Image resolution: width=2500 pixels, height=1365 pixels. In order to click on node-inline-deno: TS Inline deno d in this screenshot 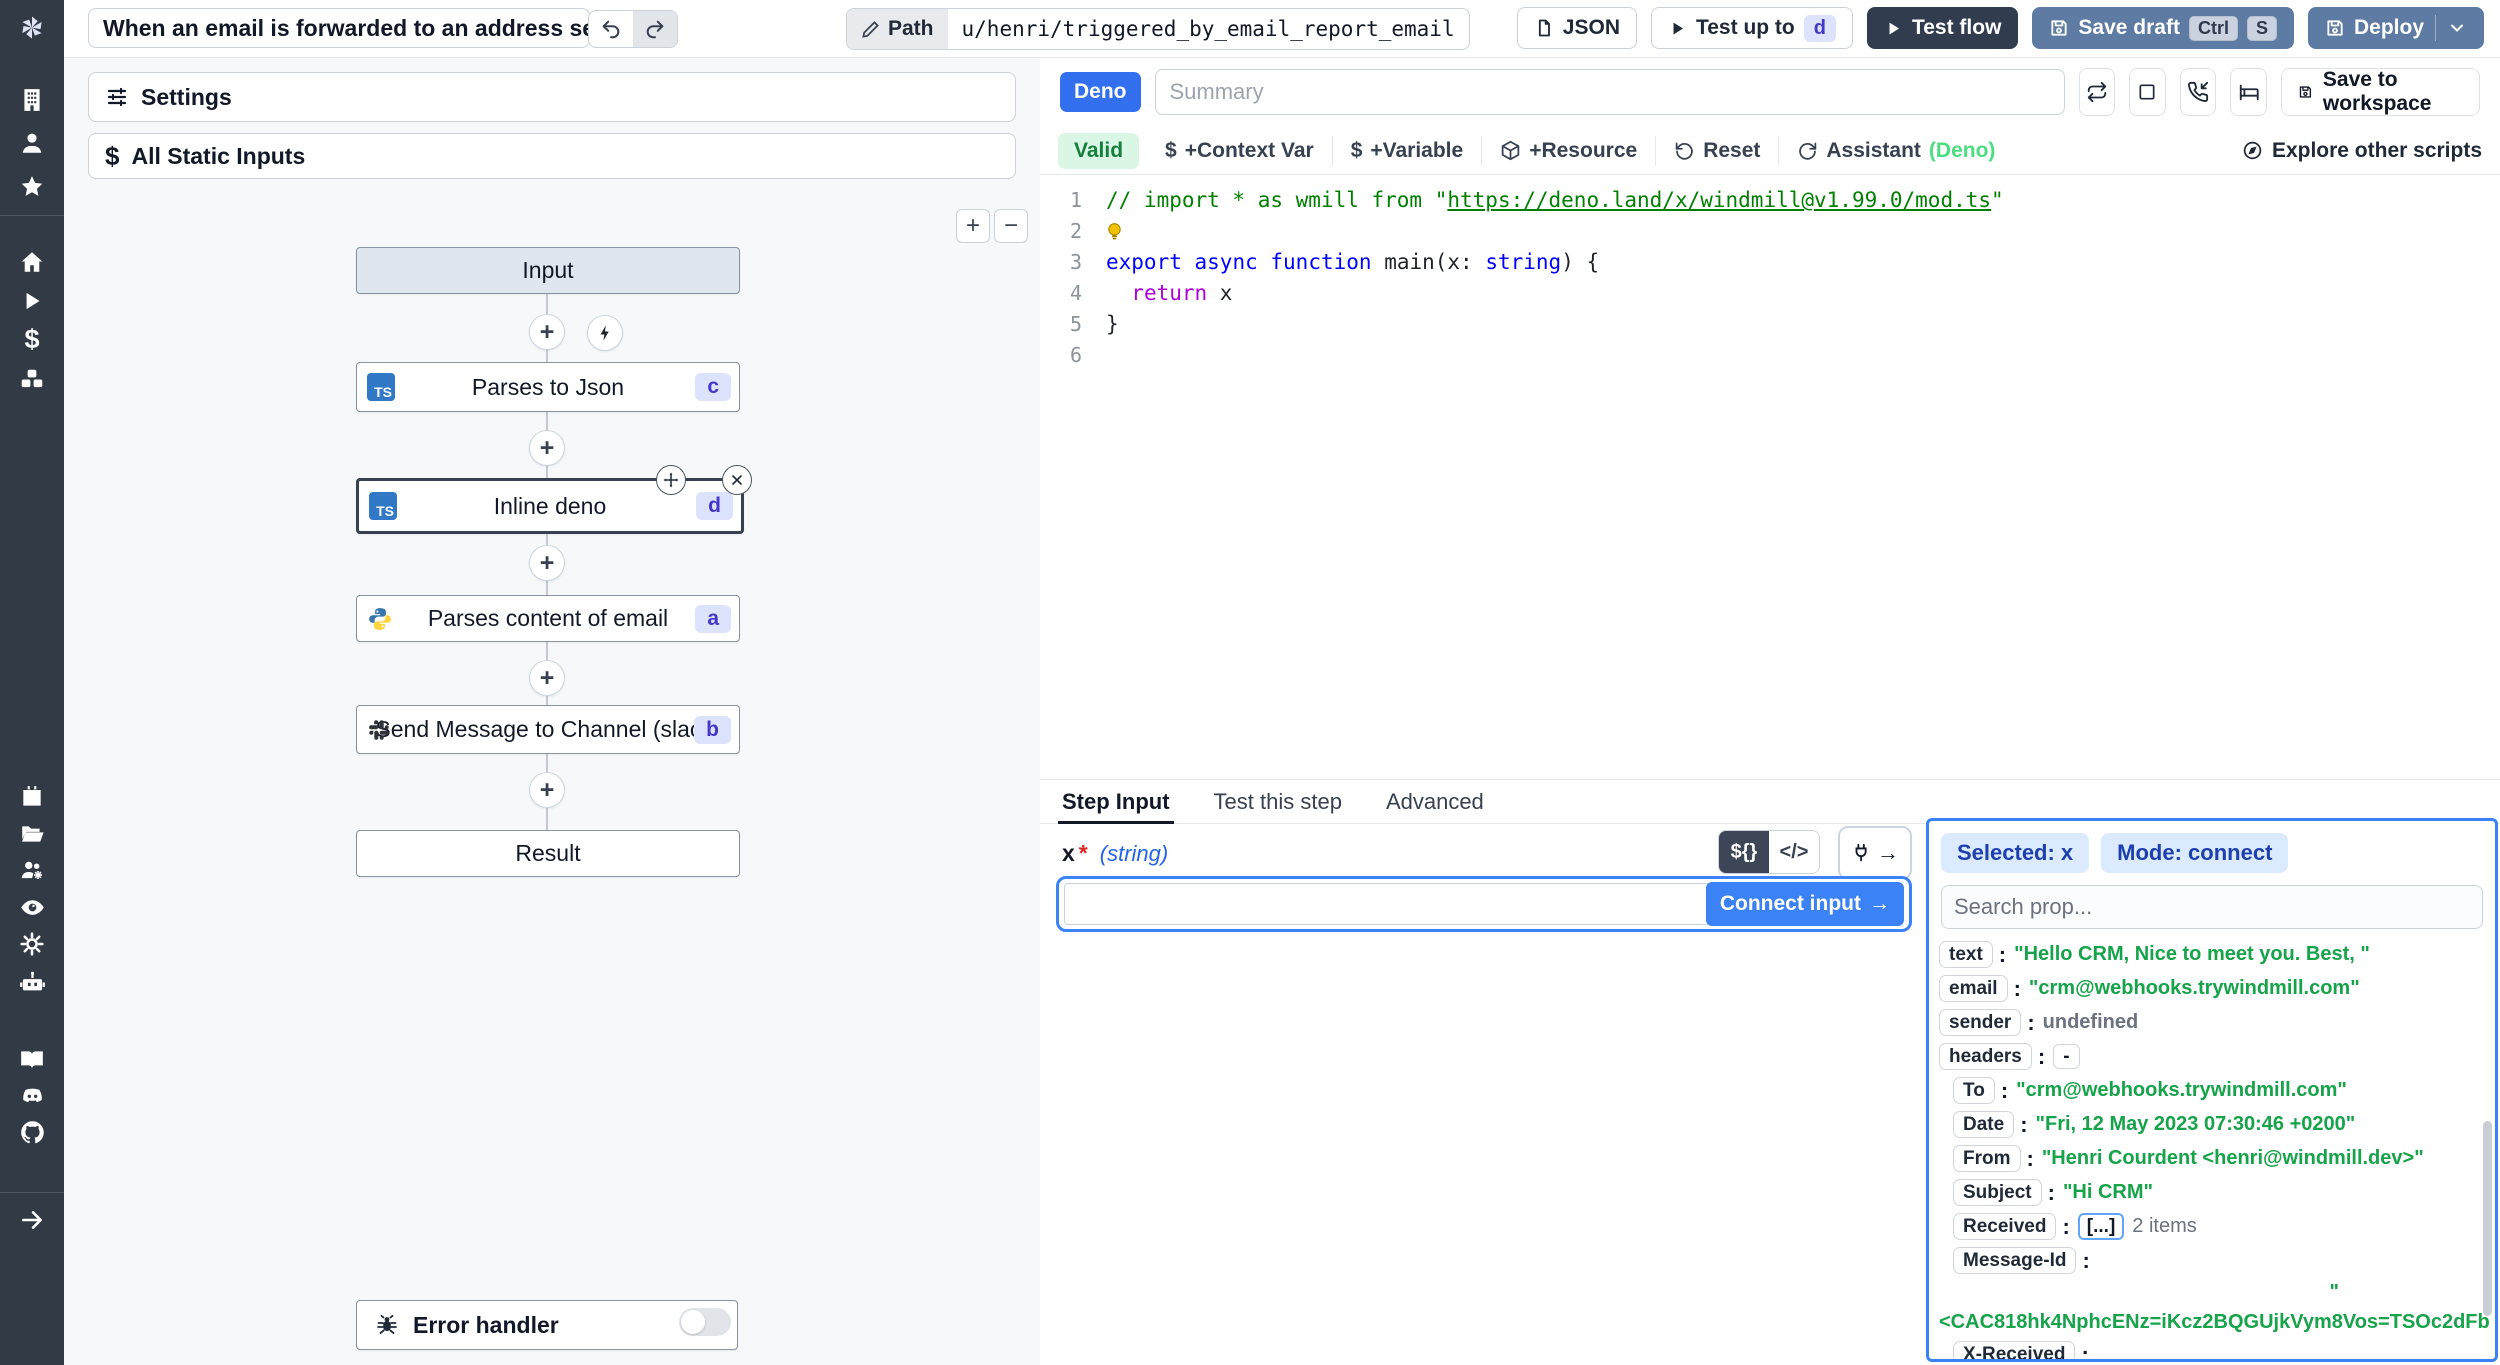, I will do `click(550, 506)`.